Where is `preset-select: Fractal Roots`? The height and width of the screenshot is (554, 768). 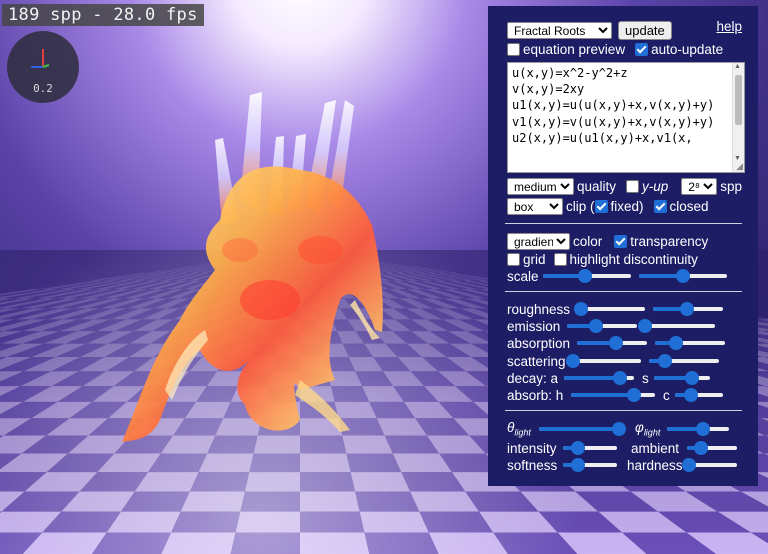 preset-select: Fractal Roots is located at coordinates (559, 30).